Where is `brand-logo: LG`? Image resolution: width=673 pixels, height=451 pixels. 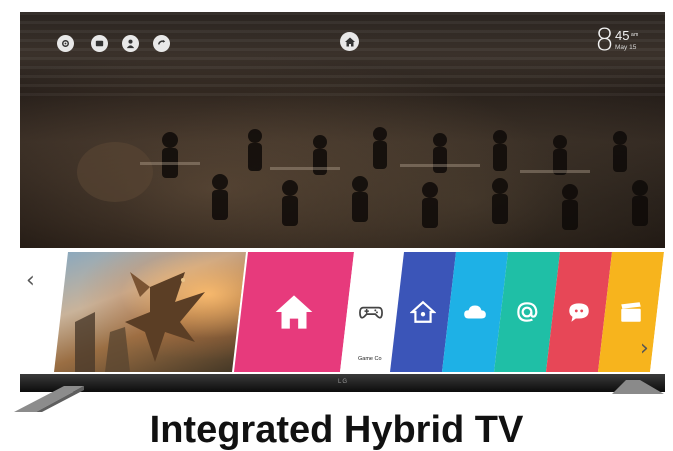 brand-logo: LG is located at coordinates (343, 382).